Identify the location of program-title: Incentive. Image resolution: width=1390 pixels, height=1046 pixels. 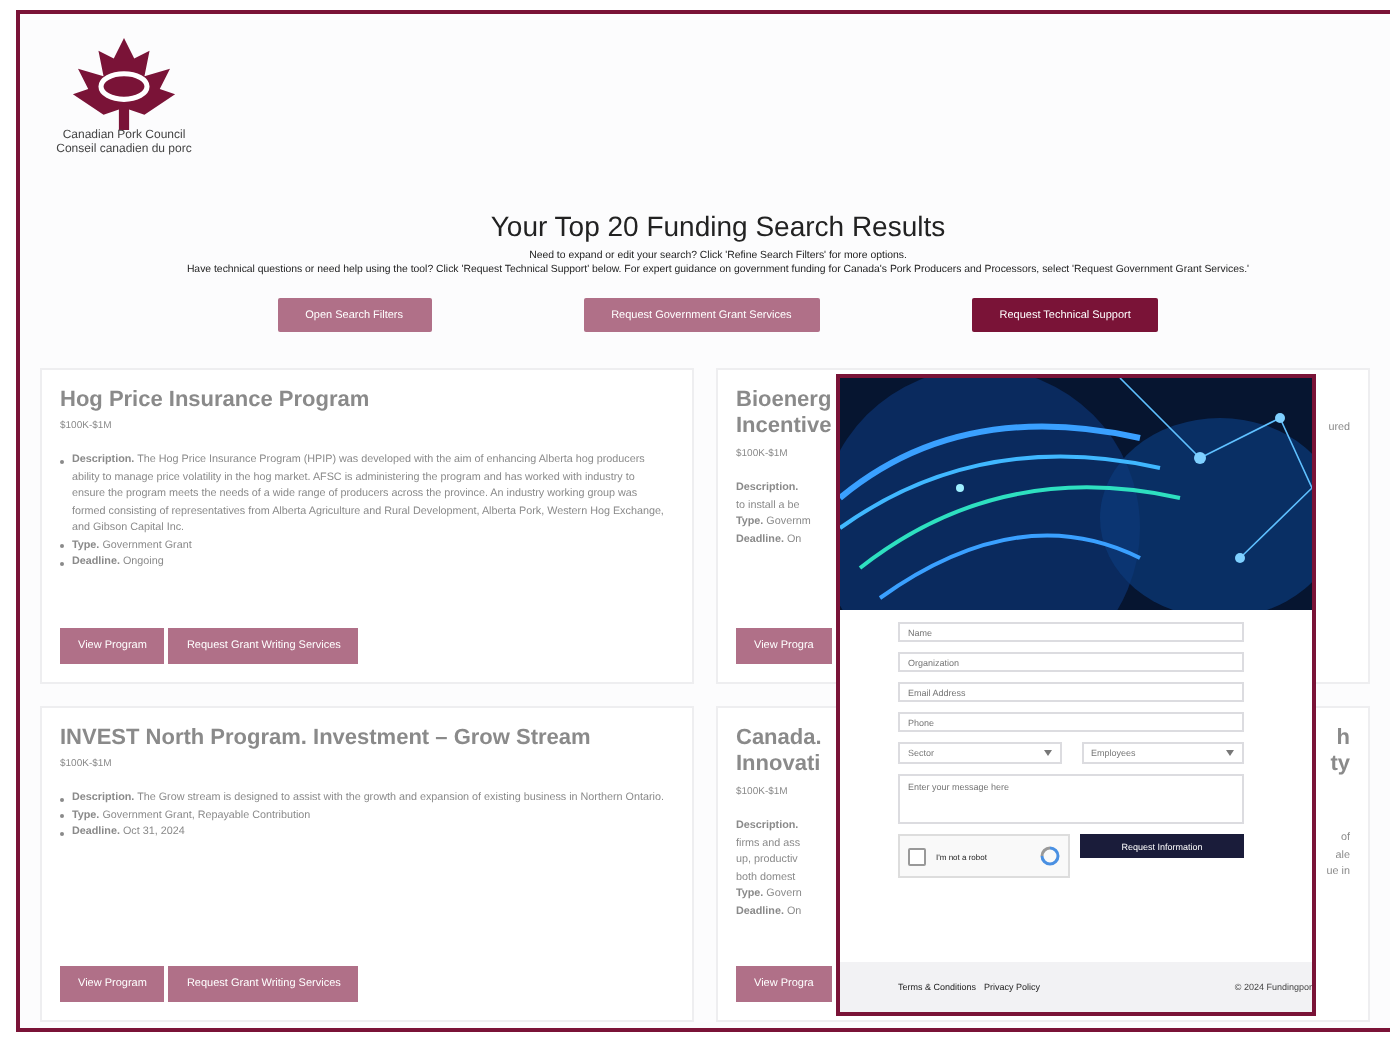
(784, 427).